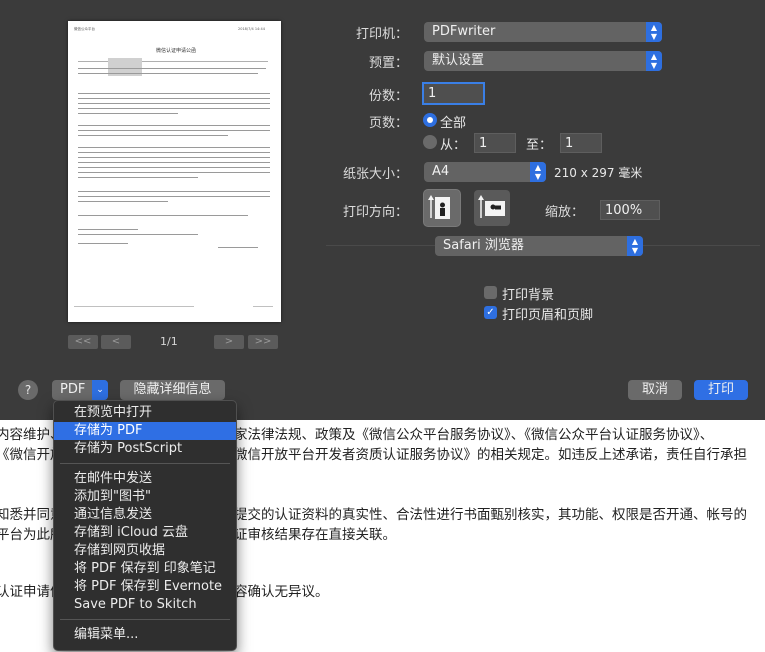 The image size is (765, 652). What do you see at coordinates (375, 212) in the screenshot?
I see `orientation-label: 打印方向：` at bounding box center [375, 212].